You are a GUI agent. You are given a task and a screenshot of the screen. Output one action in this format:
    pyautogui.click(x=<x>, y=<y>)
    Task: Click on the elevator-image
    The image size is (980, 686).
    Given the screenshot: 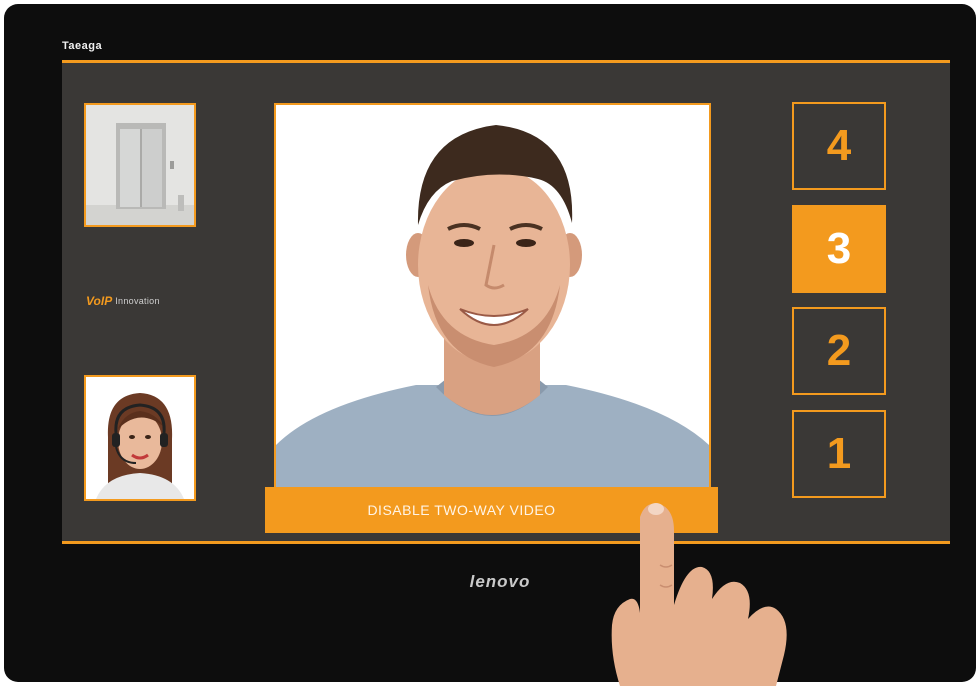 What is the action you would take?
    pyautogui.click(x=140, y=165)
    